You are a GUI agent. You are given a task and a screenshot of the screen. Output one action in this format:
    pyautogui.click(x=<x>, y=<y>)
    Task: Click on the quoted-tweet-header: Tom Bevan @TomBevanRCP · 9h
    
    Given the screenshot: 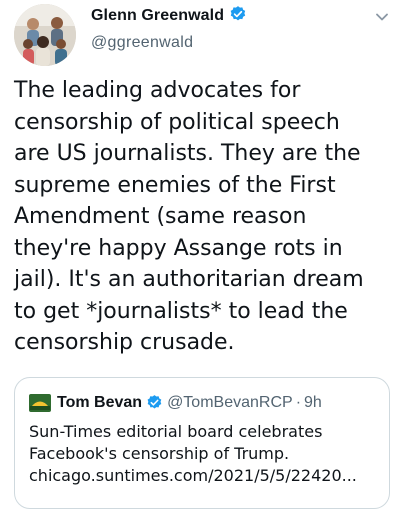 What is the action you would take?
    pyautogui.click(x=175, y=403)
    